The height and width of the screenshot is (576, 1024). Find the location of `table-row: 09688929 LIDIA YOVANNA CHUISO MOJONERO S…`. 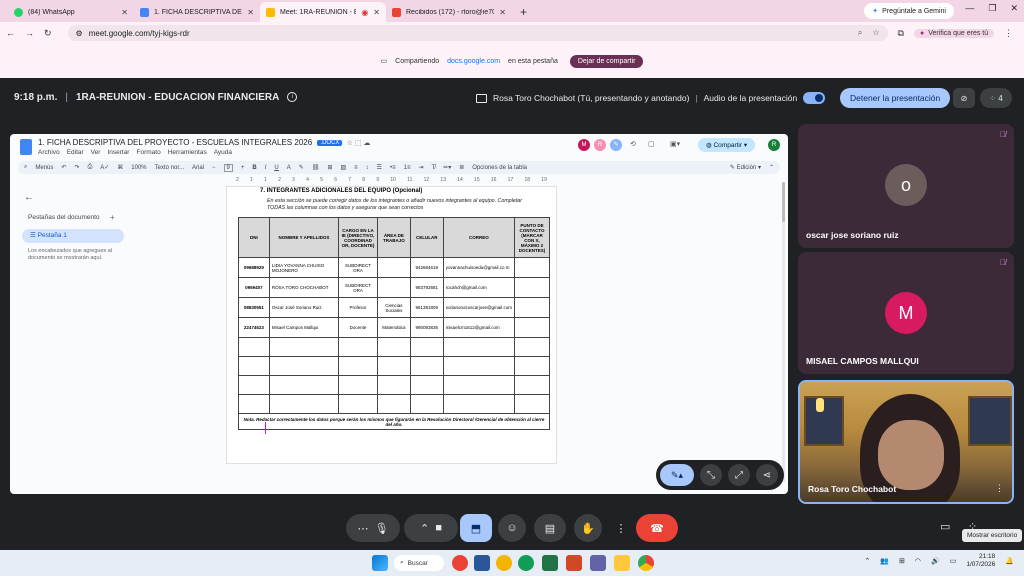

table-row: 09688929 LIDIA YOVANNA CHUISO MOJONERO S… is located at coordinates (394, 267).